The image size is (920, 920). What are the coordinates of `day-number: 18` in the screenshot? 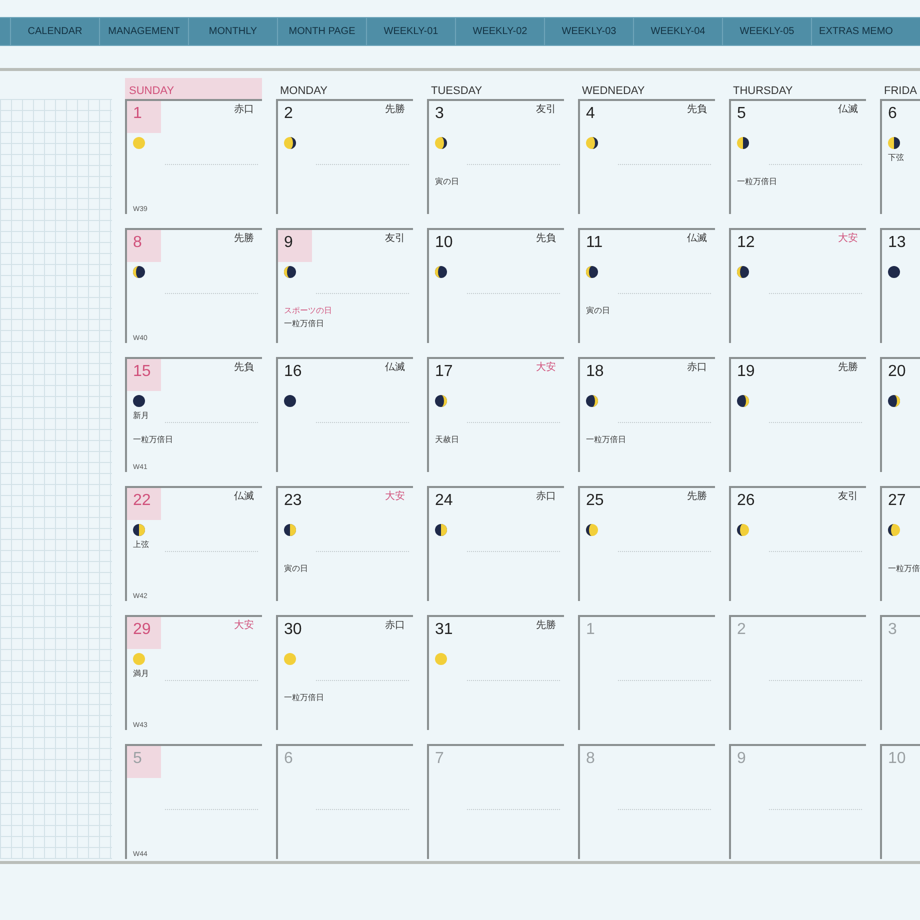 It's located at (595, 372).